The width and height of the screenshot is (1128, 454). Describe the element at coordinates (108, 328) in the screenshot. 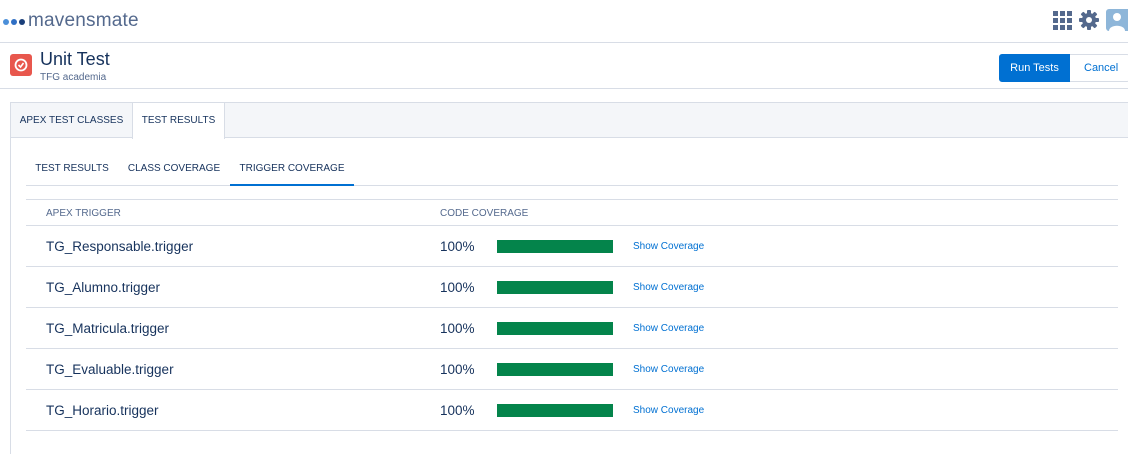

I see `trigger-name: TG_Matricula.trigger` at that location.